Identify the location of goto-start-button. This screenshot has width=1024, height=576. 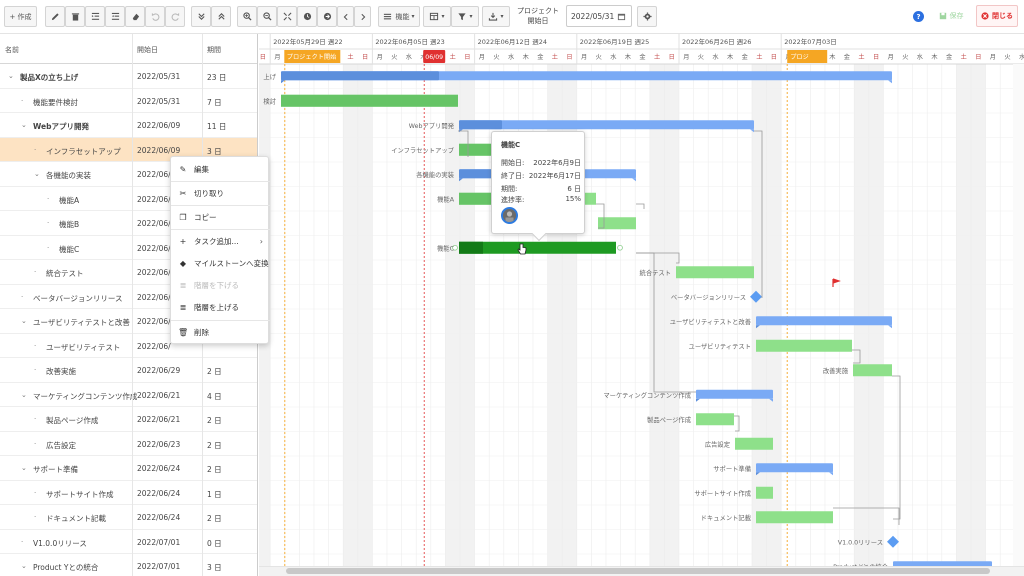
(327, 16).